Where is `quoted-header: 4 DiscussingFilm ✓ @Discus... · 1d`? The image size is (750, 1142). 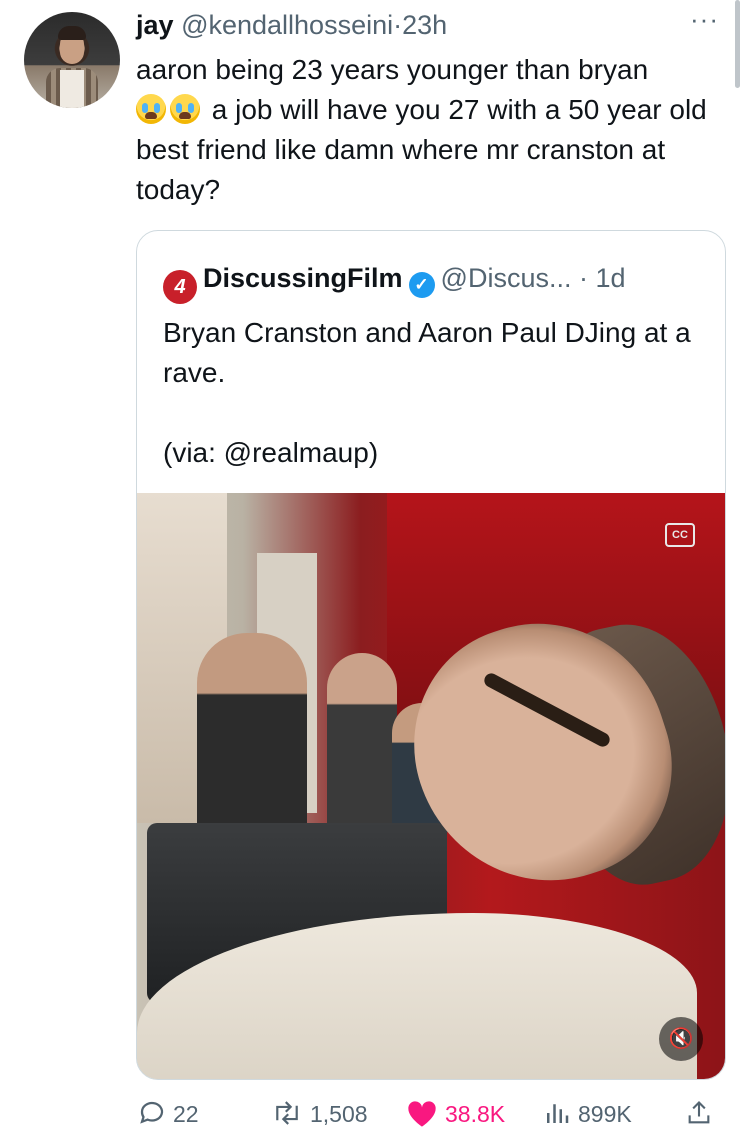
quoted-header: 4 DiscussingFilm ✓ @Discus... · 1d is located at coordinates (394, 282).